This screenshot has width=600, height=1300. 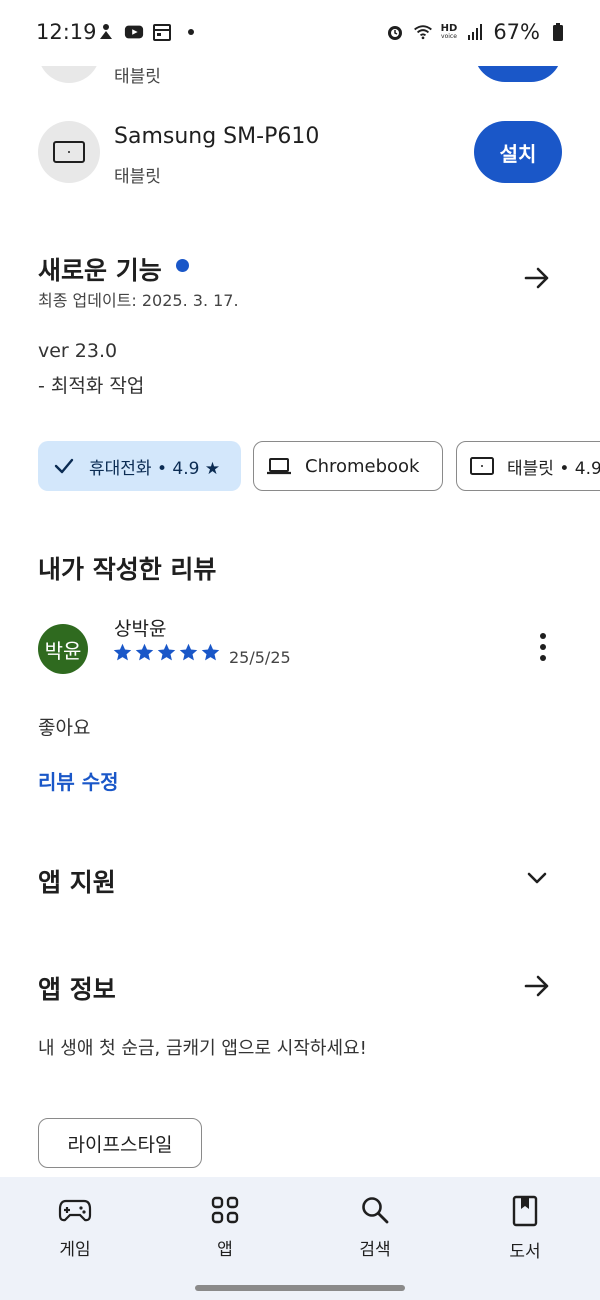 I want to click on chip-label: 태블릿 • 4.9, so click(x=553, y=468).